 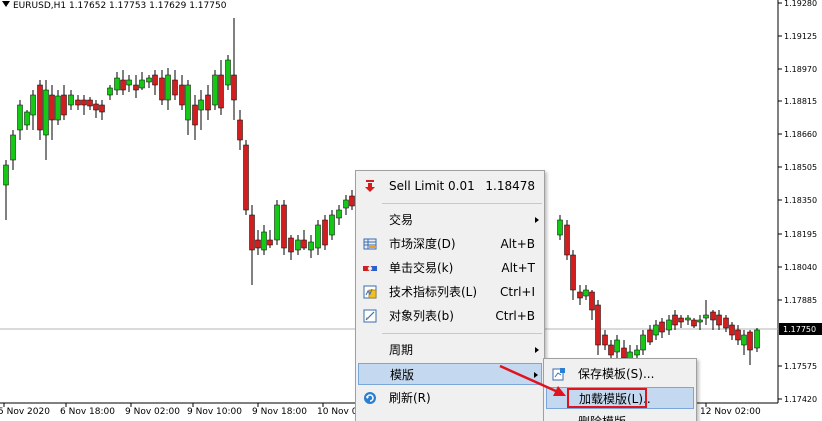 What do you see at coordinates (515, 316) in the screenshot?
I see `menu-item-shortcut: Ctrl+B` at bounding box center [515, 316].